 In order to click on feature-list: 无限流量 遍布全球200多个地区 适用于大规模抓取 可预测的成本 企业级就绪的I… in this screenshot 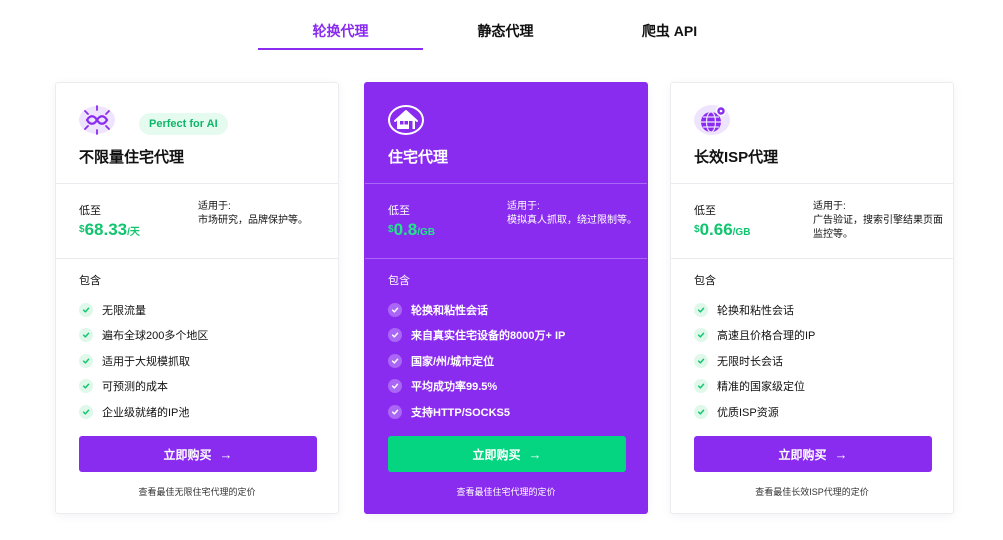, I will do `click(143, 361)`.